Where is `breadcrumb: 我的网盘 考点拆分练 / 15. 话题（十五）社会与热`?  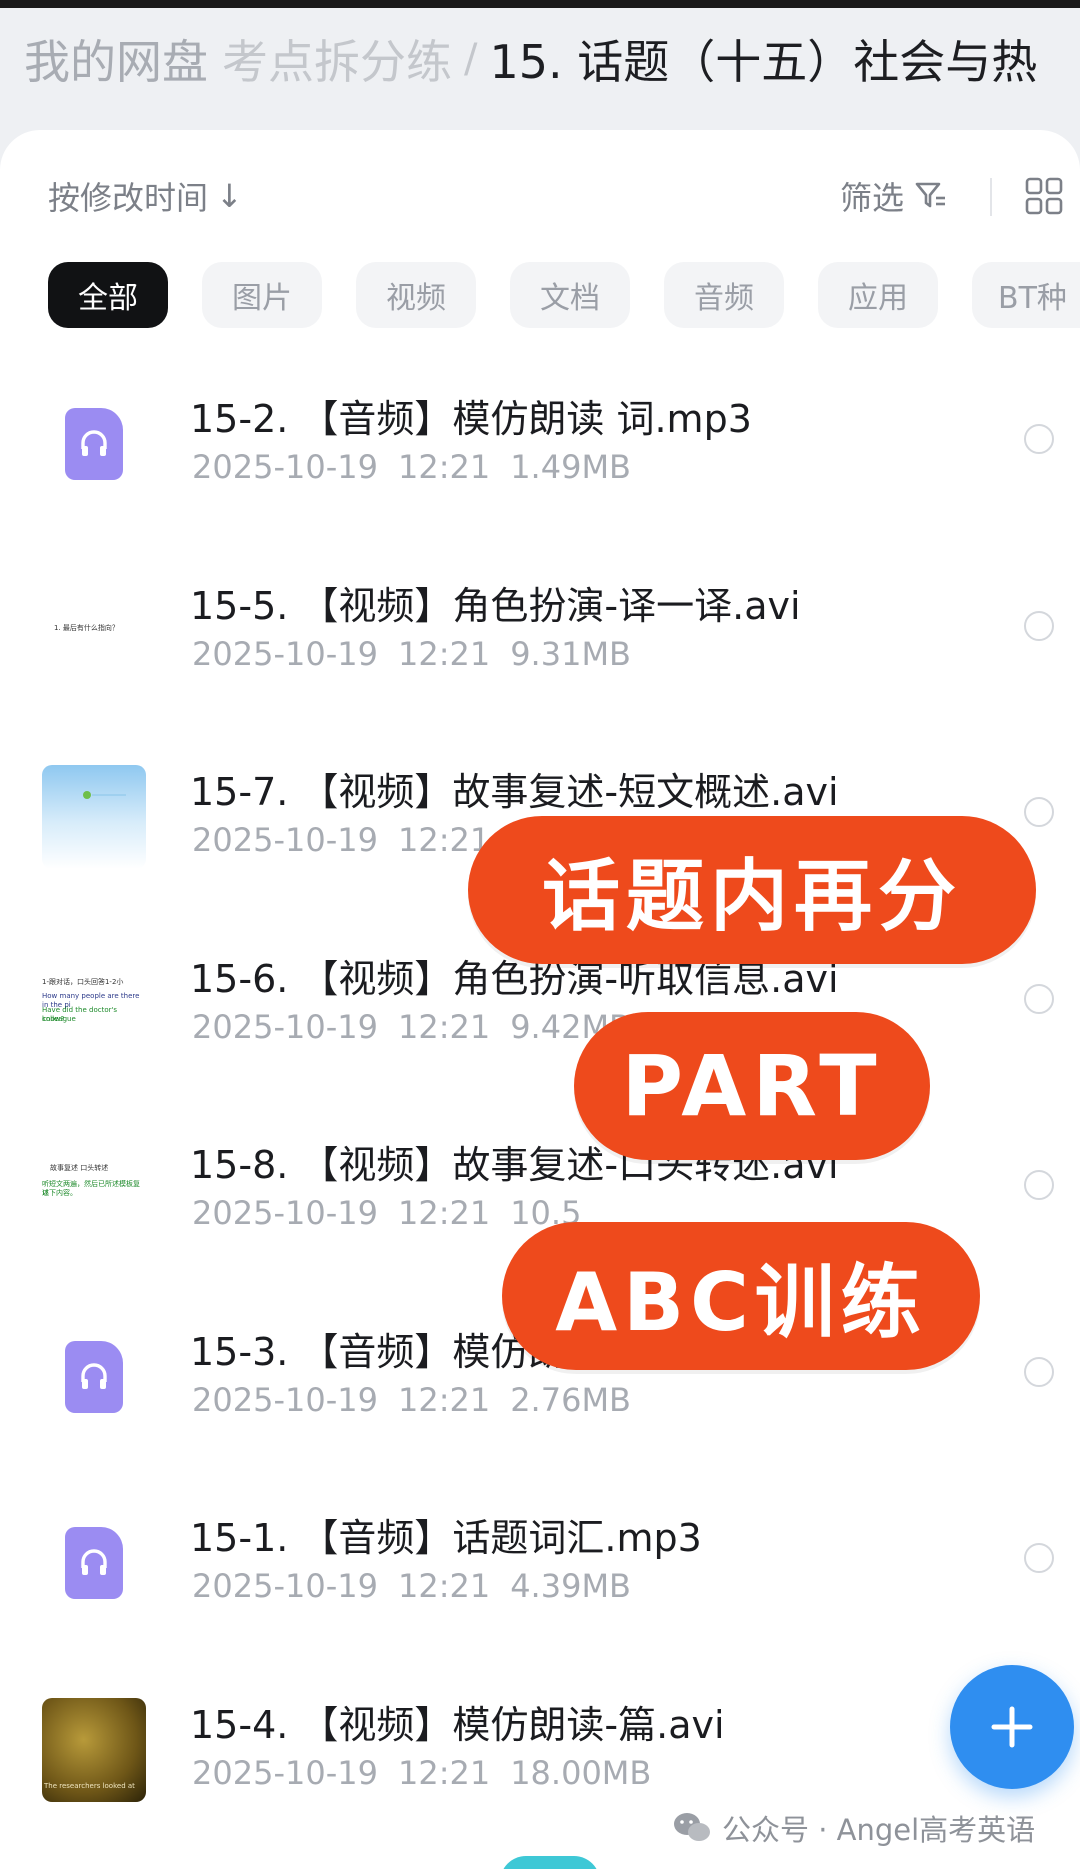
breadcrumb: 我的网盘 考点拆分练 / 15. 话题（十五）社会与热 is located at coordinates (552, 59).